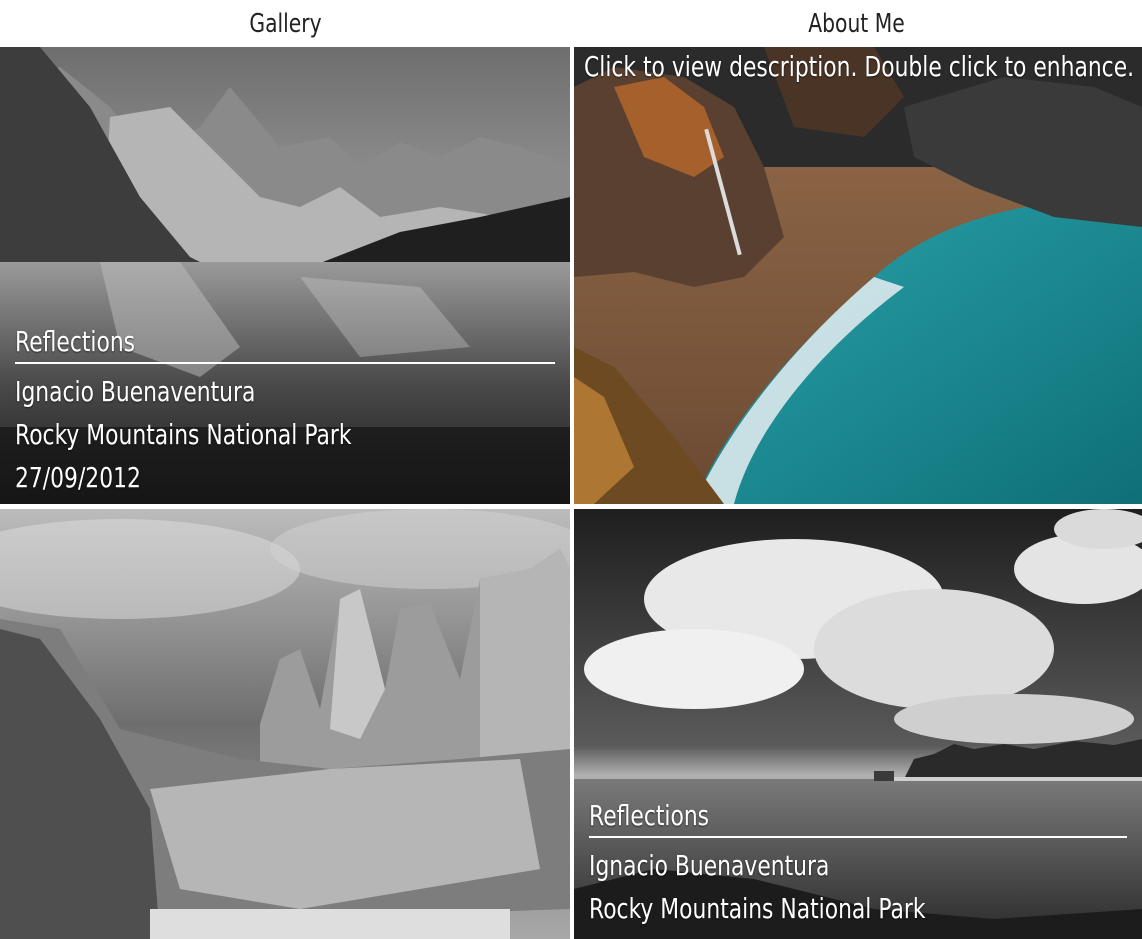 The image size is (1142, 939). What do you see at coordinates (571, 23) in the screenshot?
I see `top-navigation: Gallery About Me` at bounding box center [571, 23].